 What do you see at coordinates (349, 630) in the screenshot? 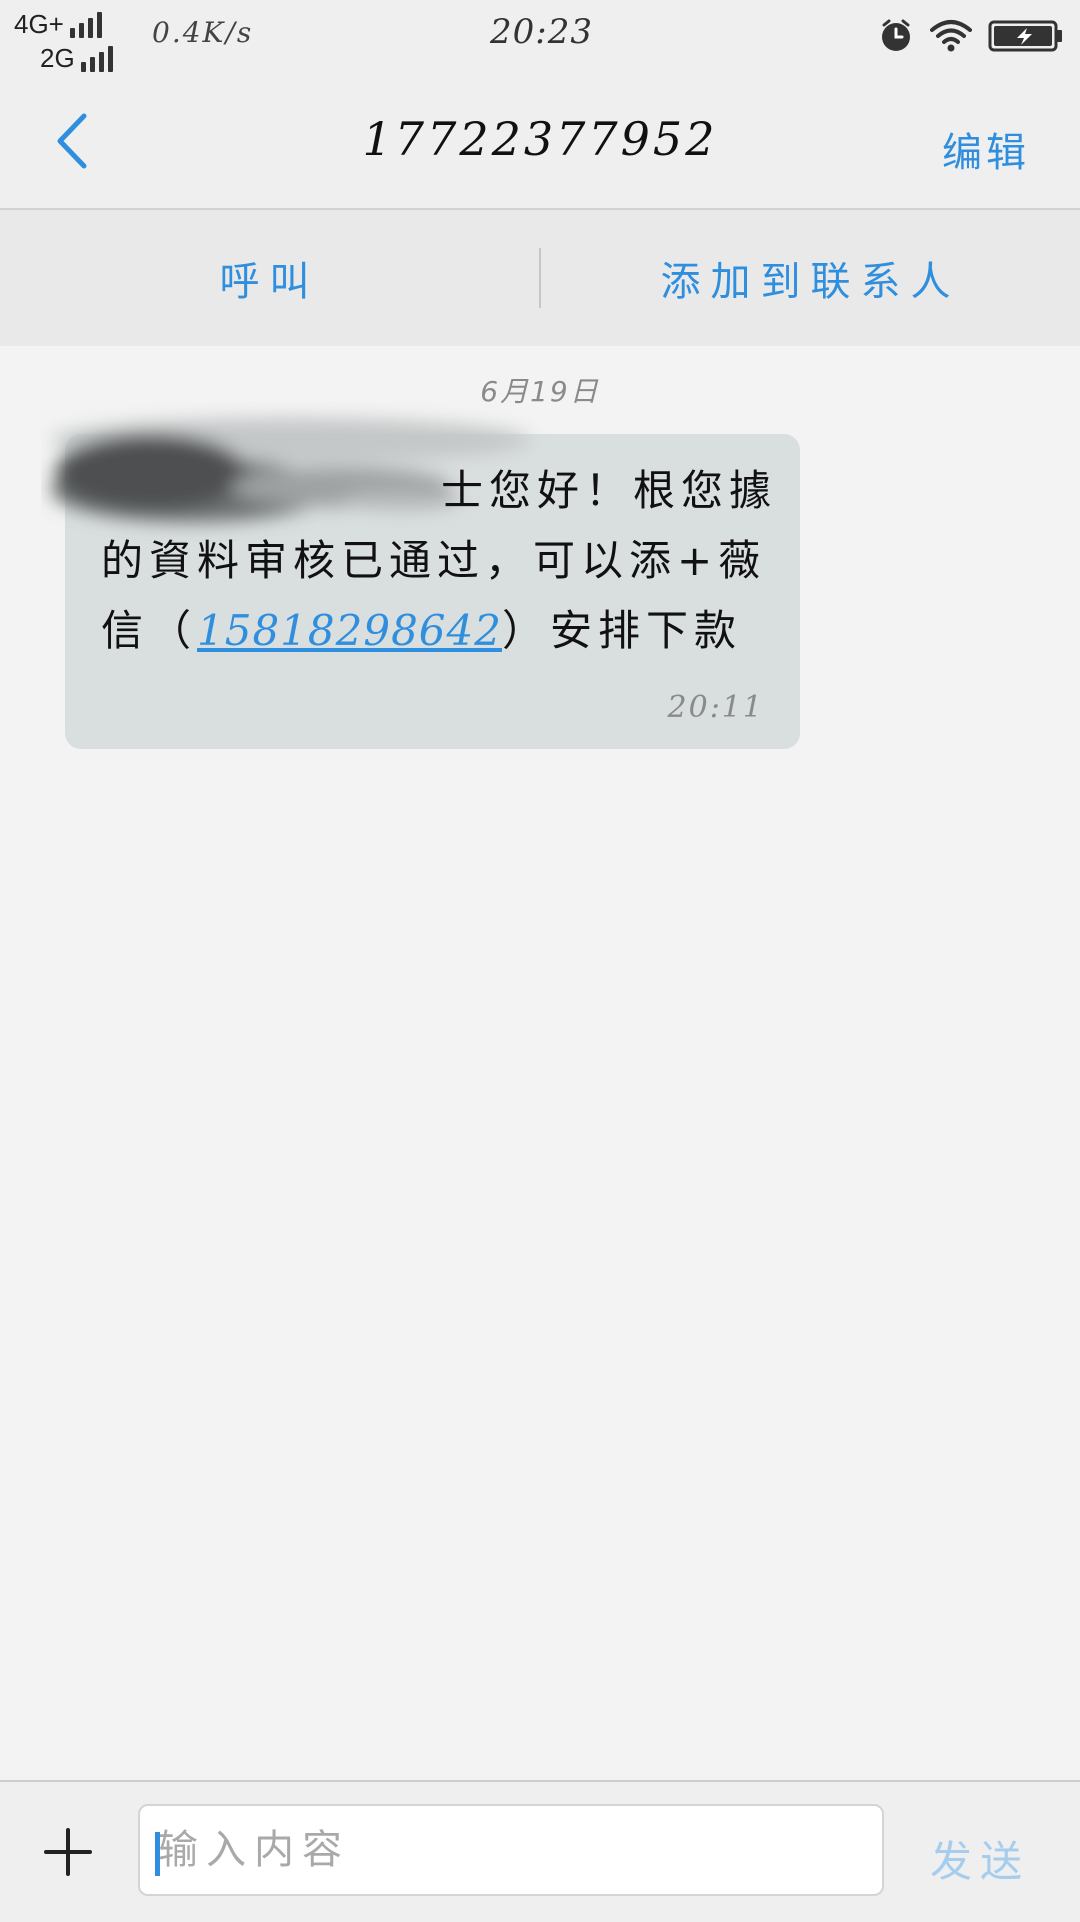
I see `phone-number-link: 15818298642` at bounding box center [349, 630].